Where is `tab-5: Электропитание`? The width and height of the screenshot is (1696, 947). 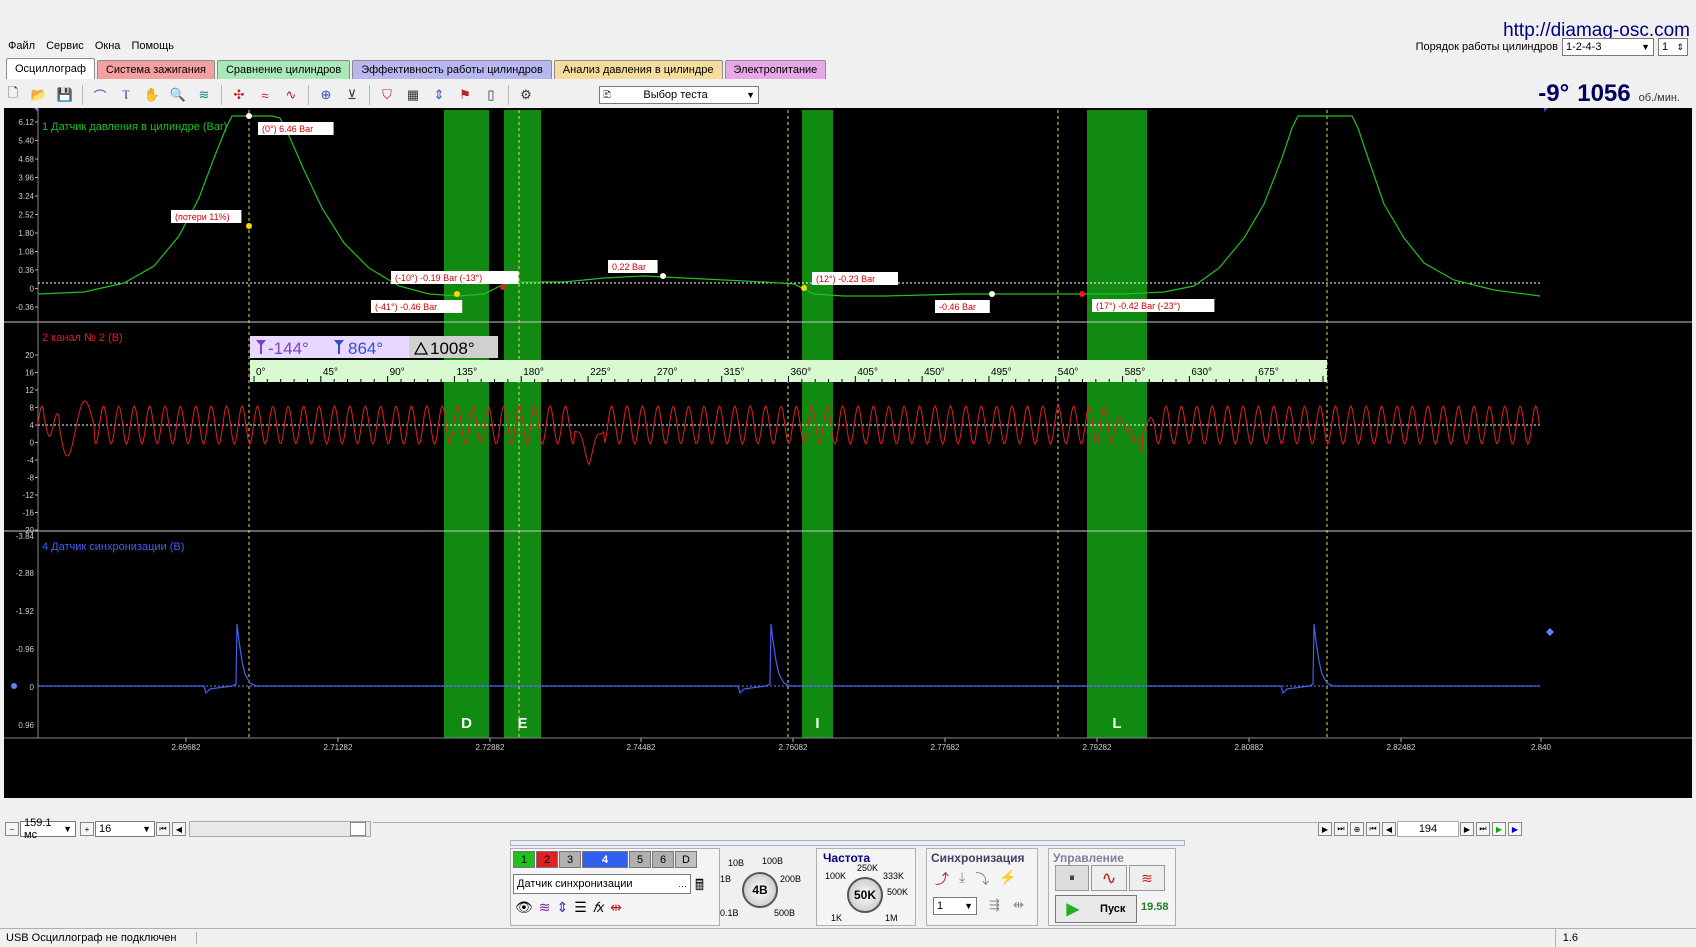 tab-5: Электропитание is located at coordinates (775, 69).